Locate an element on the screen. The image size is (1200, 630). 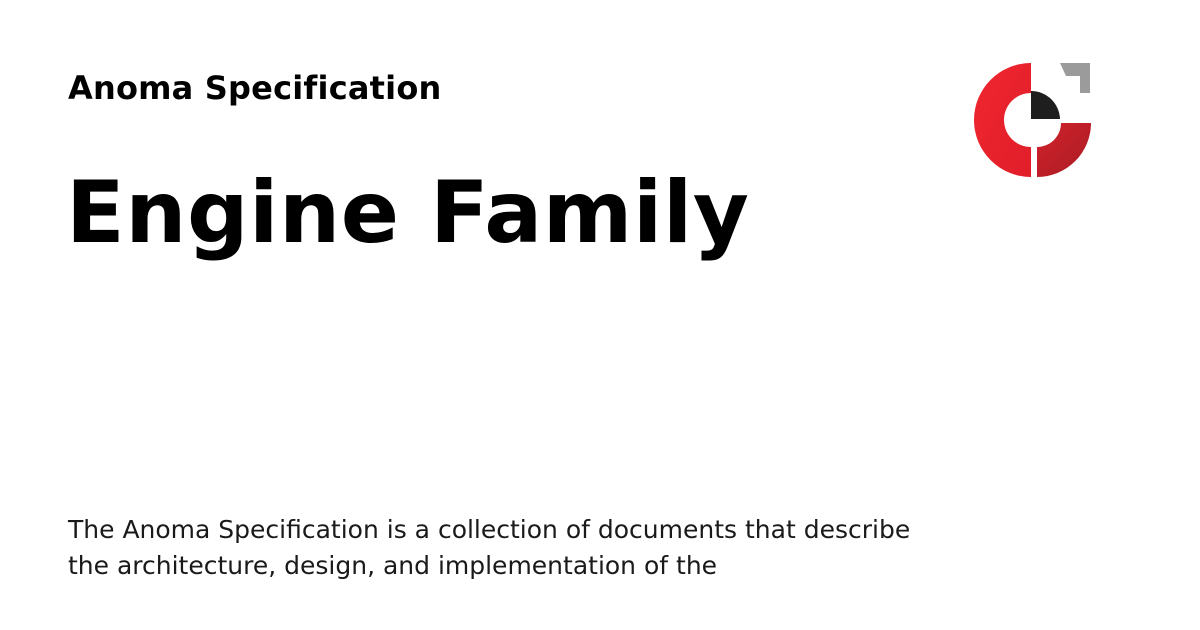
anoma-logo-icon is located at coordinates (1032, 120).